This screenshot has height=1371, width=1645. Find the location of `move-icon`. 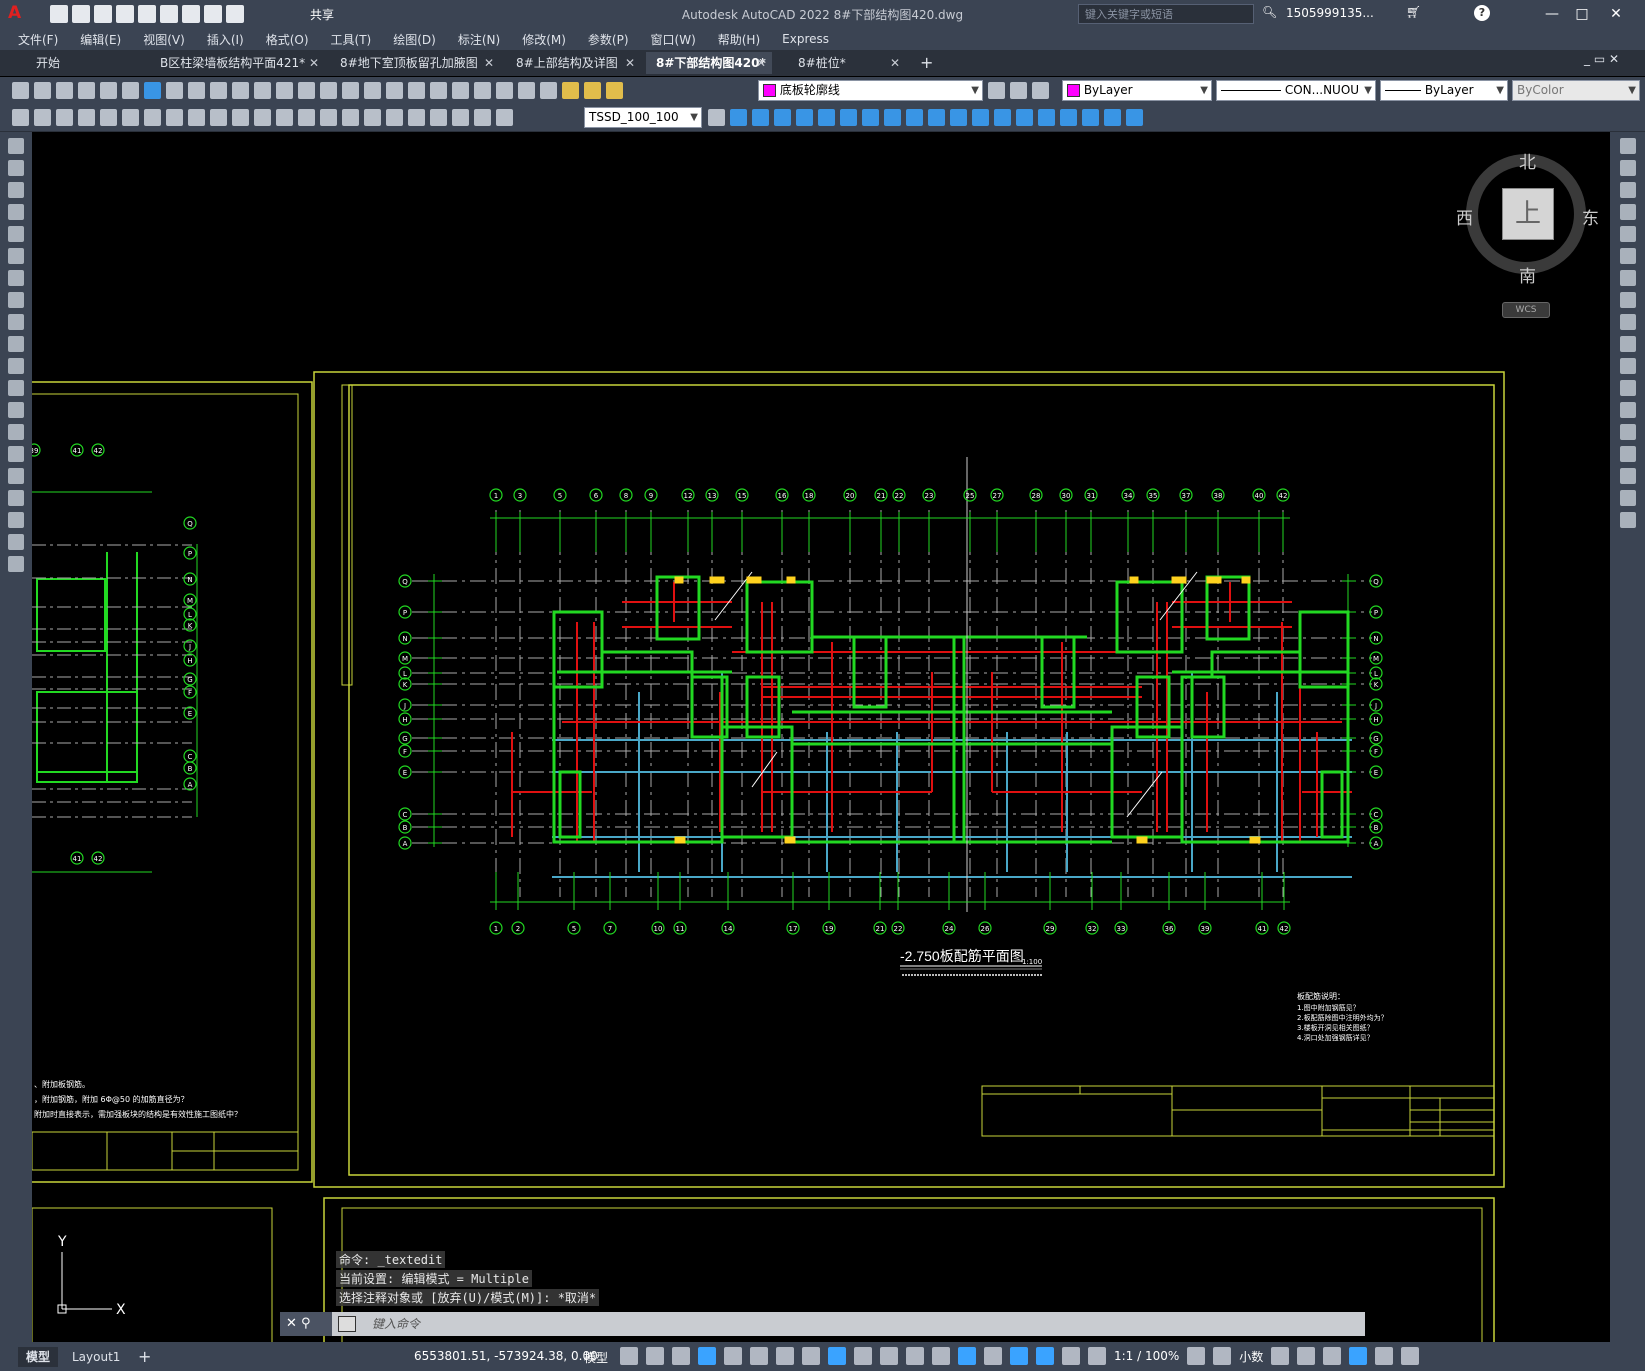

move-icon is located at coordinates (848, 117).